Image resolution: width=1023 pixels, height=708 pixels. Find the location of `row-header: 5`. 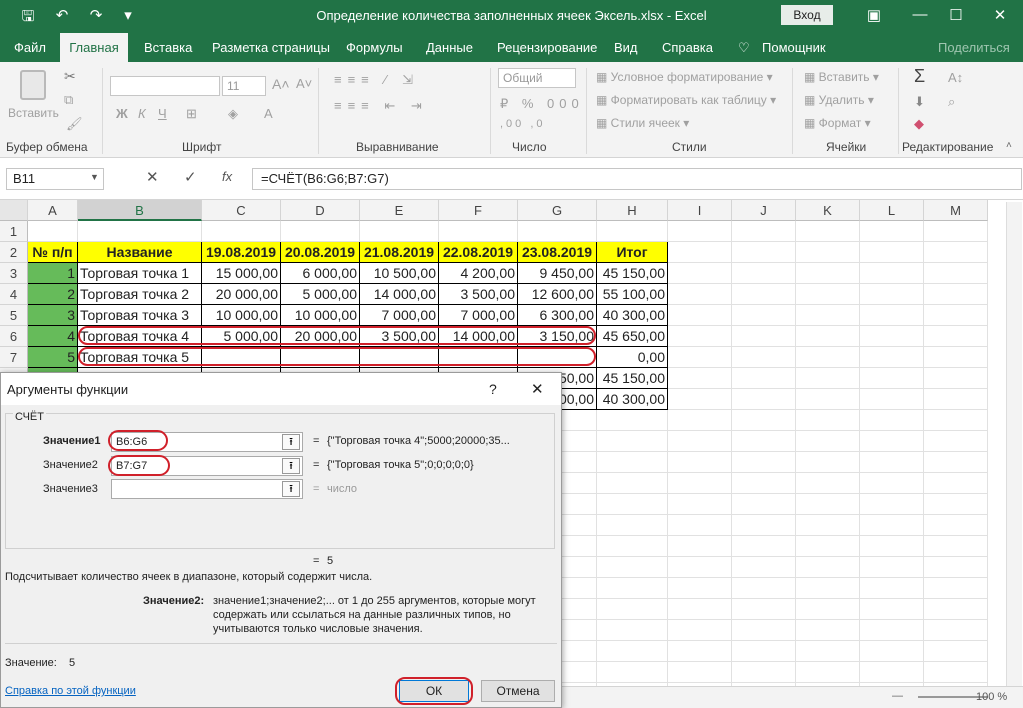

row-header: 5 is located at coordinates (14, 315).